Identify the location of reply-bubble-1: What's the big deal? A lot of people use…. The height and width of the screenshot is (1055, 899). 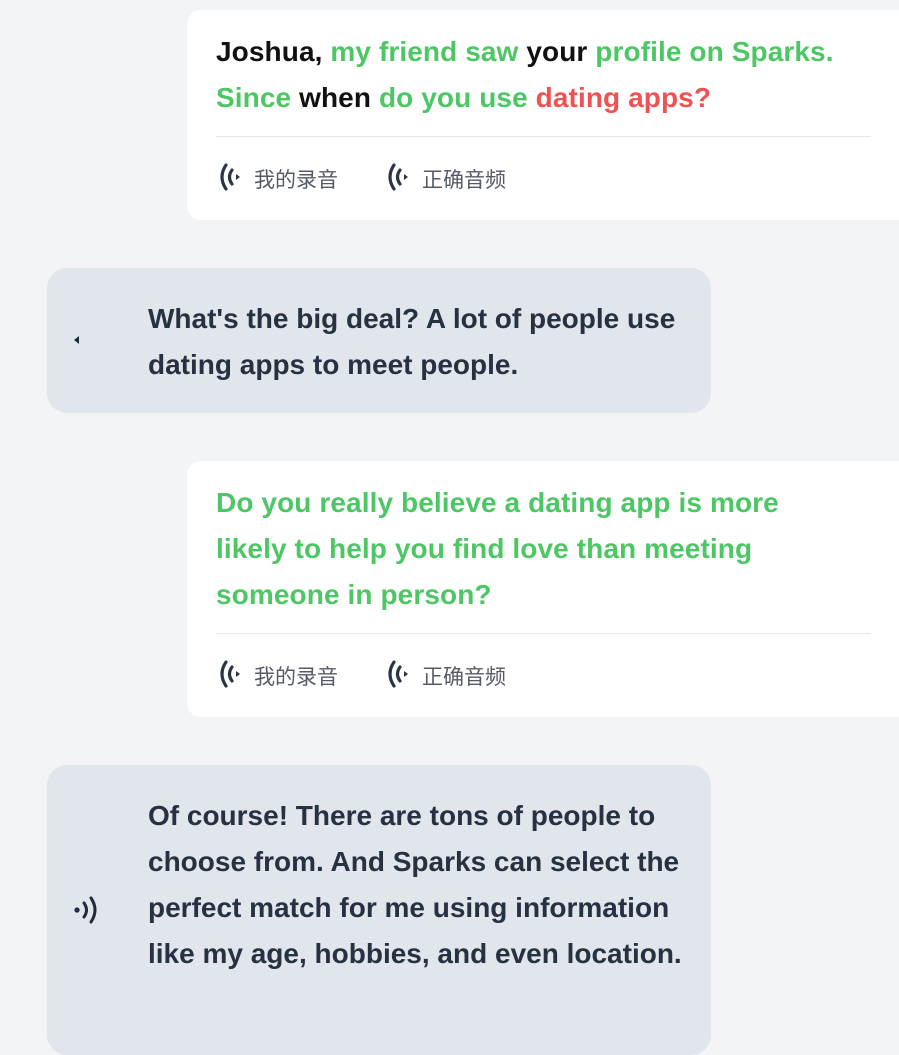
(379, 340).